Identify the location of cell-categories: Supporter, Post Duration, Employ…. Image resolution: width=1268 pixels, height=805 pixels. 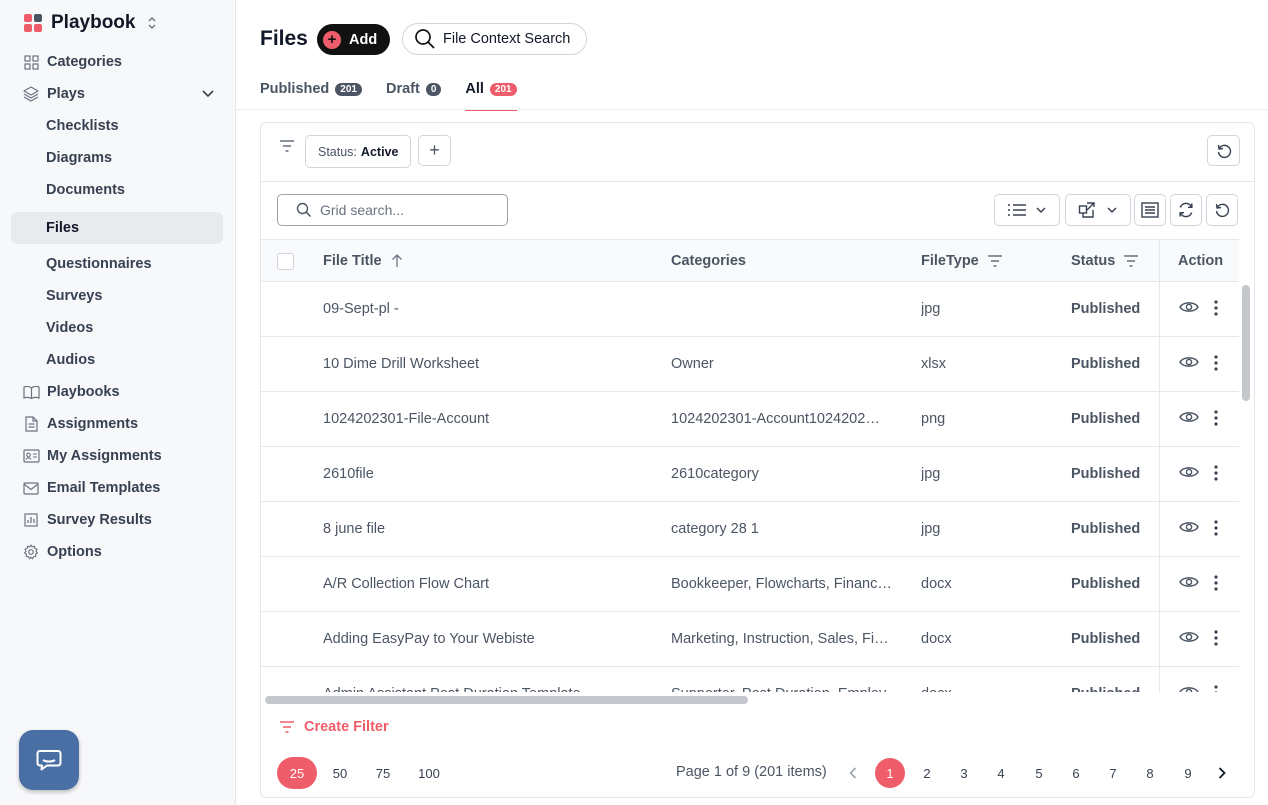
(786, 679).